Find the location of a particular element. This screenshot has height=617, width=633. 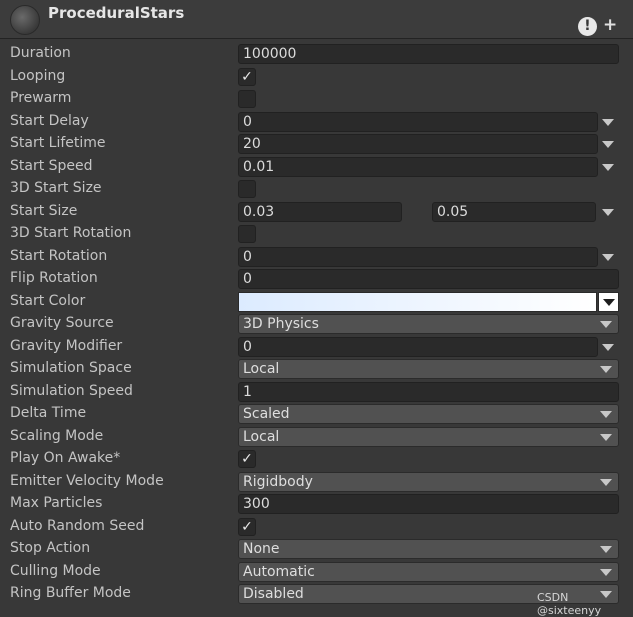

scaling-mode-label: Scaling Mode is located at coordinates (57, 435).